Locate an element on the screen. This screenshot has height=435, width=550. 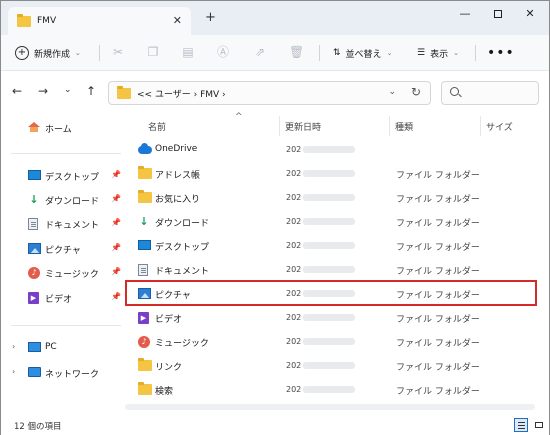
sidebar-item-network: › ネットワーク is located at coordinates (63, 373).